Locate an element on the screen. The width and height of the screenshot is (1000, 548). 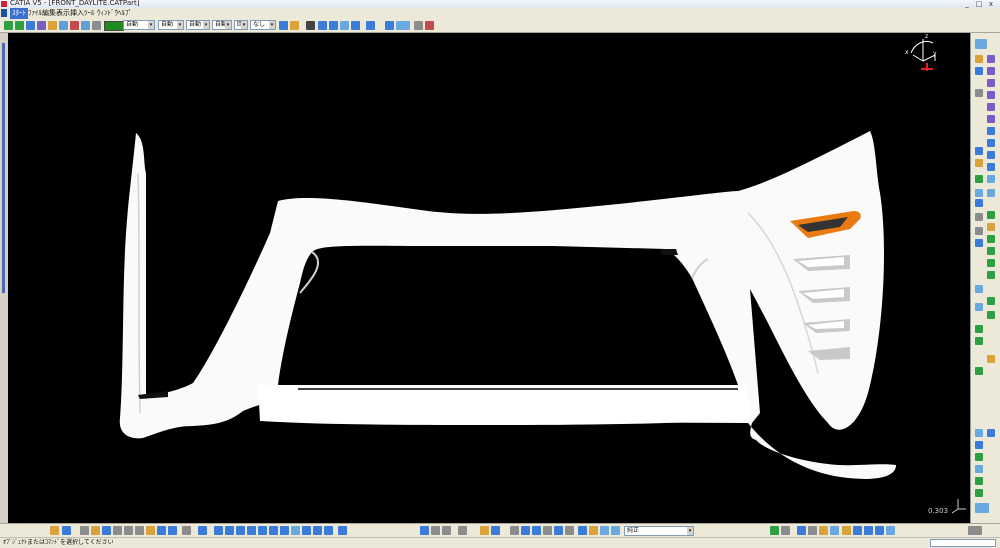
render-tool-icon is located at coordinates (890, 530).